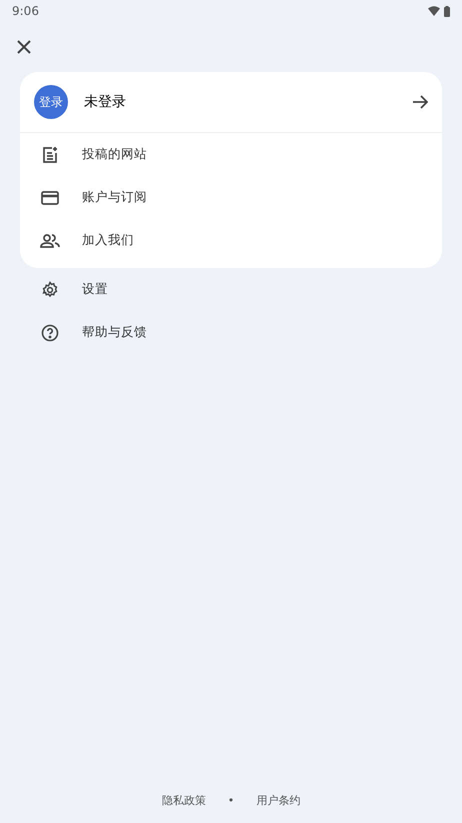  Describe the element at coordinates (231, 102) in the screenshot. I see `login-row: 登录 未登录` at that location.